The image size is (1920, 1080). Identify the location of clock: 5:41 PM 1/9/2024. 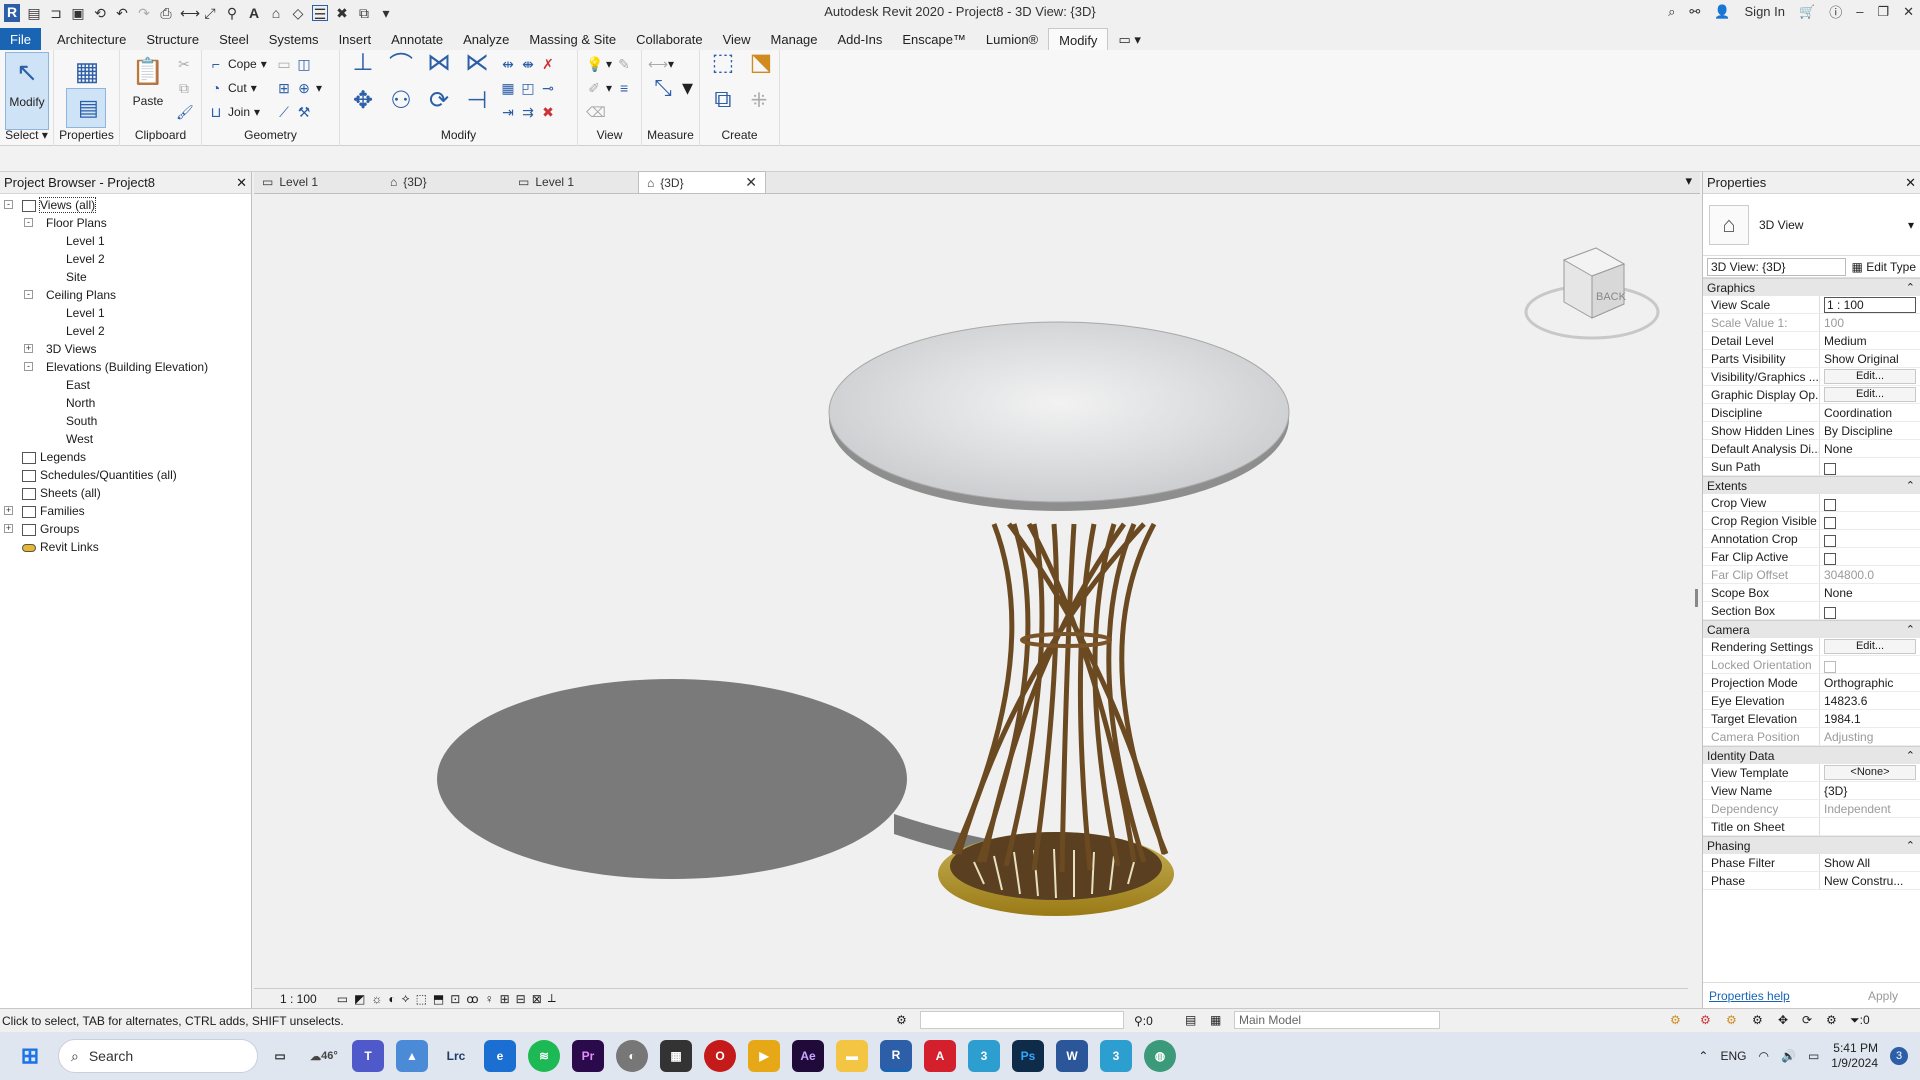
(1854, 1056).